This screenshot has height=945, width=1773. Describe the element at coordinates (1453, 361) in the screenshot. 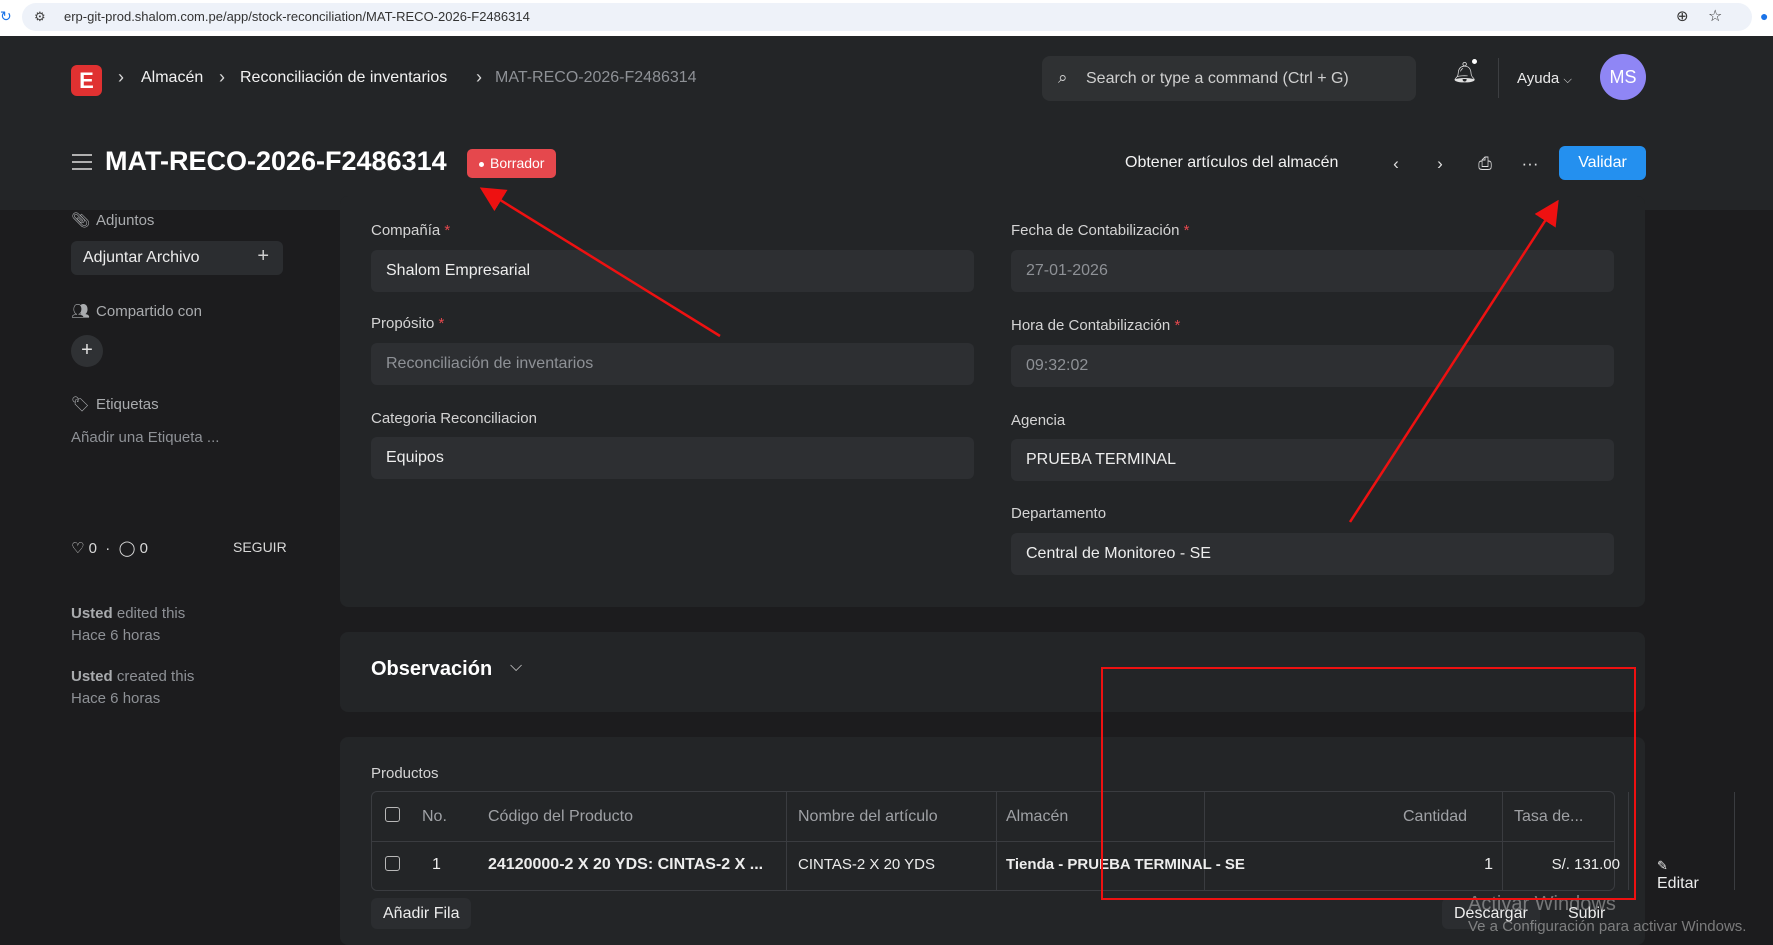

I see `annotation-arrow-validate` at that location.